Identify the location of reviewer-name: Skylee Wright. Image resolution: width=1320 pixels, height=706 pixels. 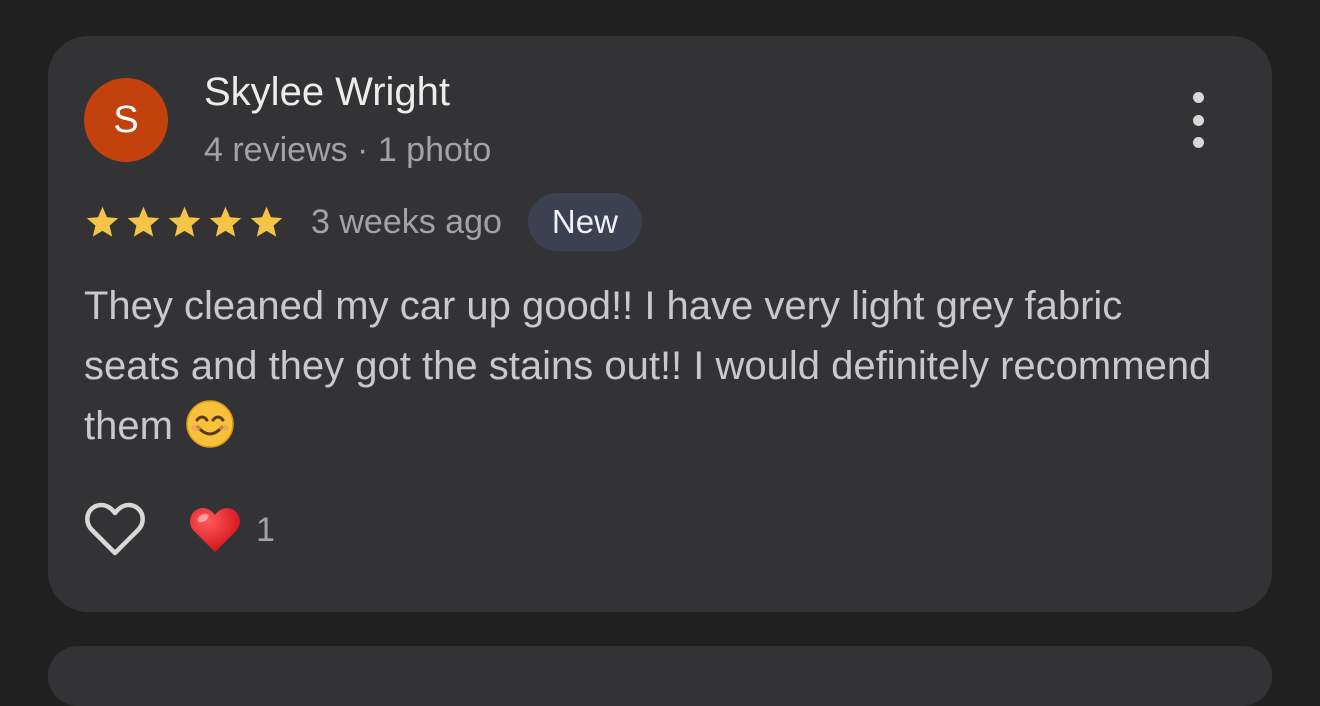
(327, 92).